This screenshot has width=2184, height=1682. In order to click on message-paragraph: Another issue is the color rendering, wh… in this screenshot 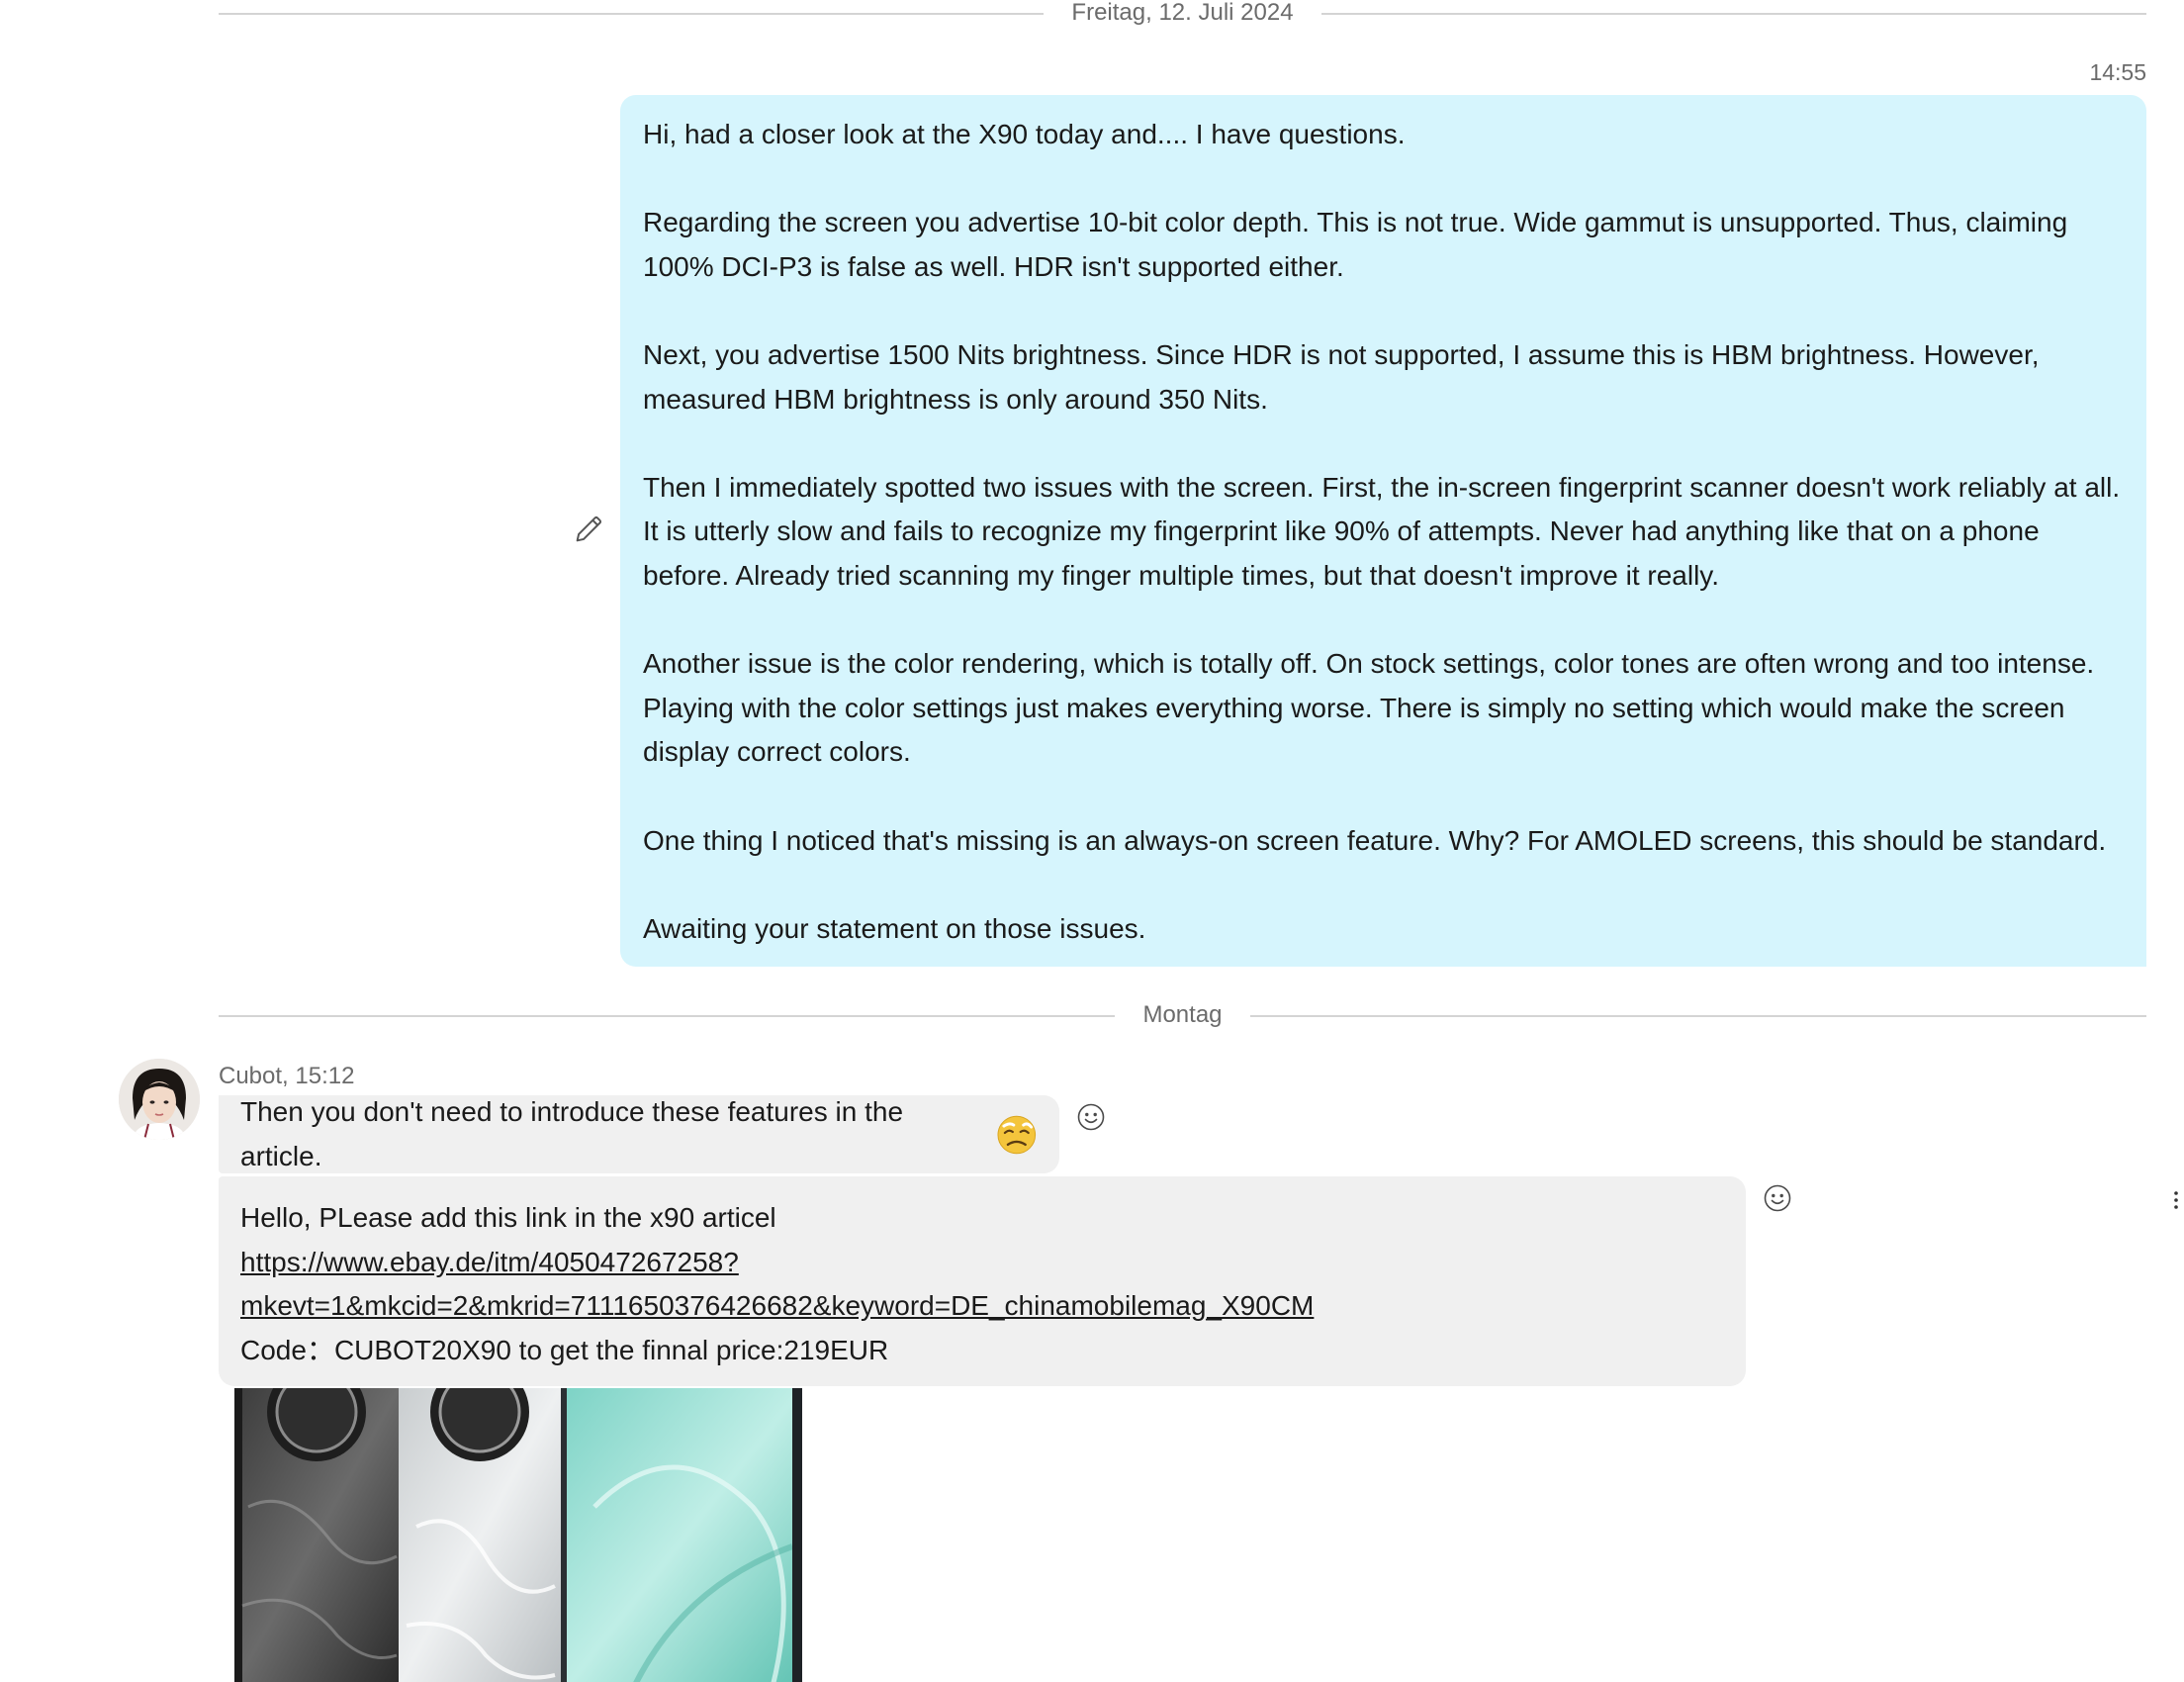, I will do `click(1369, 708)`.